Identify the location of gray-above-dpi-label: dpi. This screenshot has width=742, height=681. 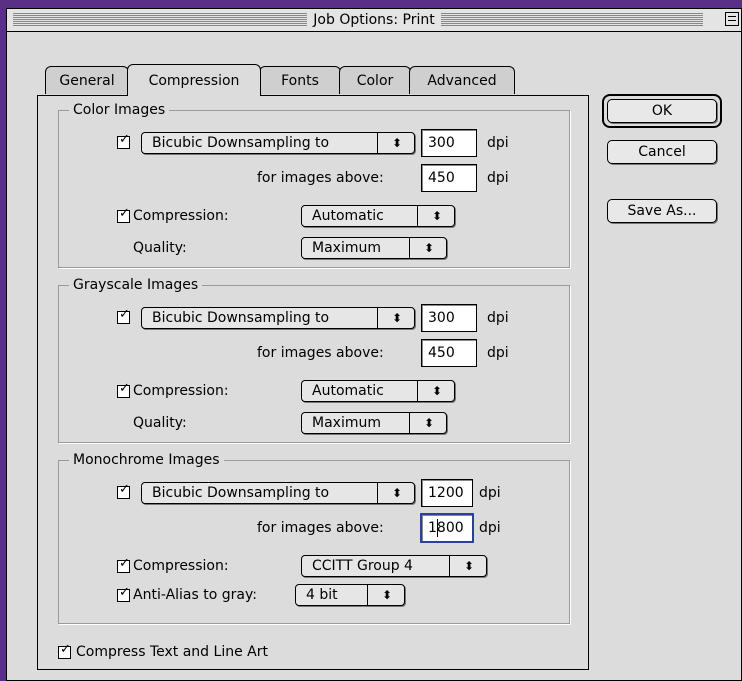
(498, 353).